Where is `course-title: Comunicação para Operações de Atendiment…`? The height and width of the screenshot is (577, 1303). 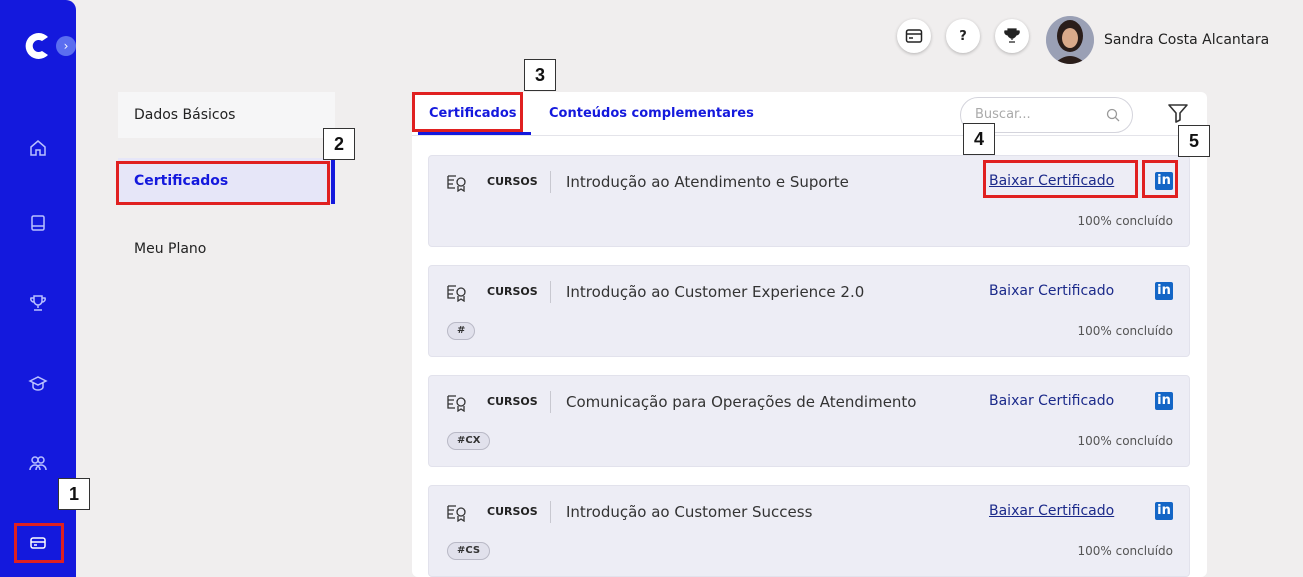 course-title: Comunicação para Operações de Atendiment… is located at coordinates (741, 402).